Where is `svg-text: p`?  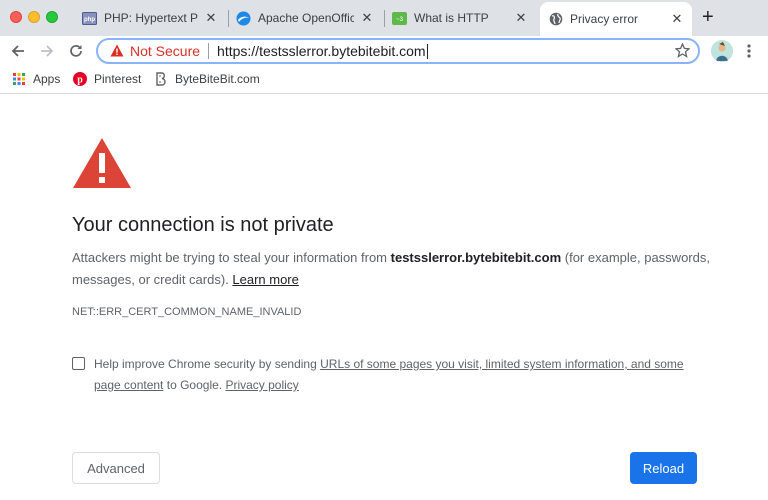 svg-text: p is located at coordinates (80, 80).